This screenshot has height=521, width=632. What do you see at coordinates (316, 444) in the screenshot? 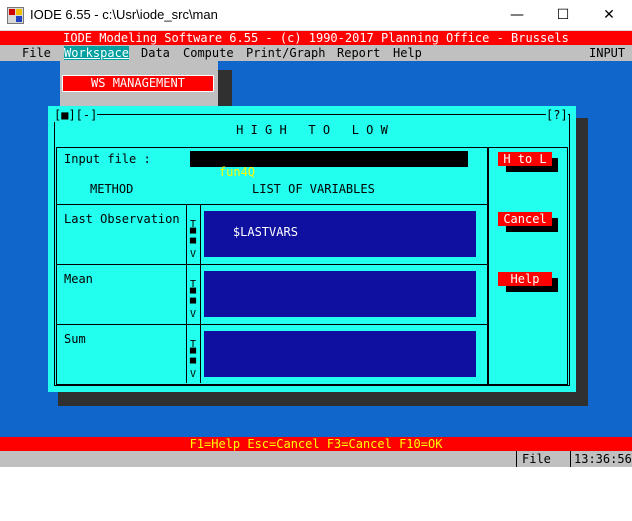
I see `function-keys-bar: F1=Help Esc=Cancel F3=Cancel F10=OK` at bounding box center [316, 444].